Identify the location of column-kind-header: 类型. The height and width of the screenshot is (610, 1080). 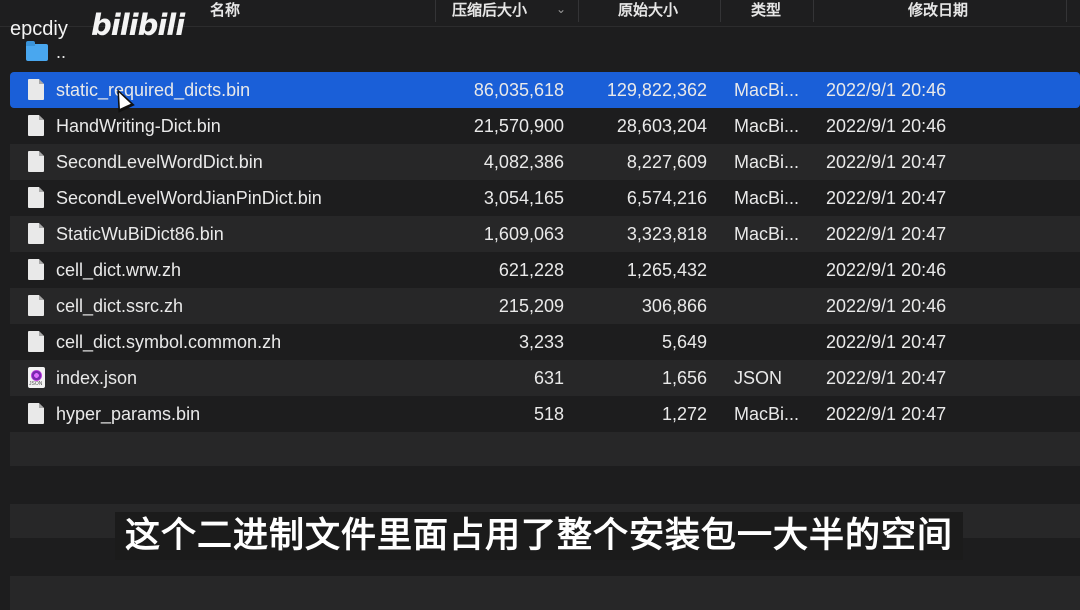
(766, 13).